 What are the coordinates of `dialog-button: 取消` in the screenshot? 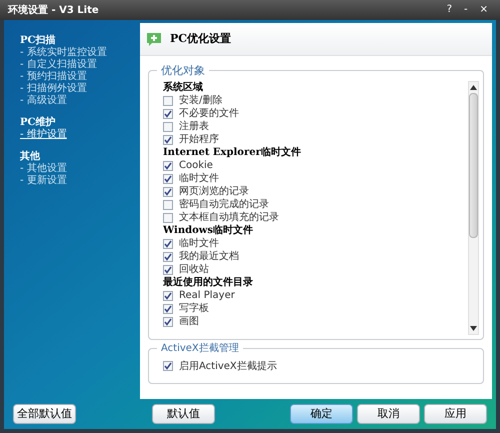 It's located at (388, 414).